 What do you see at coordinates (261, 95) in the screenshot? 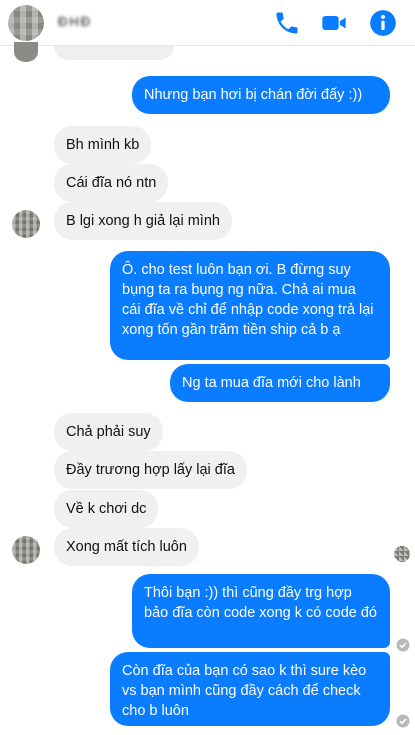
I see `outgoing-message: Nhưng bạn hơi bị chán đời đấy :))` at bounding box center [261, 95].